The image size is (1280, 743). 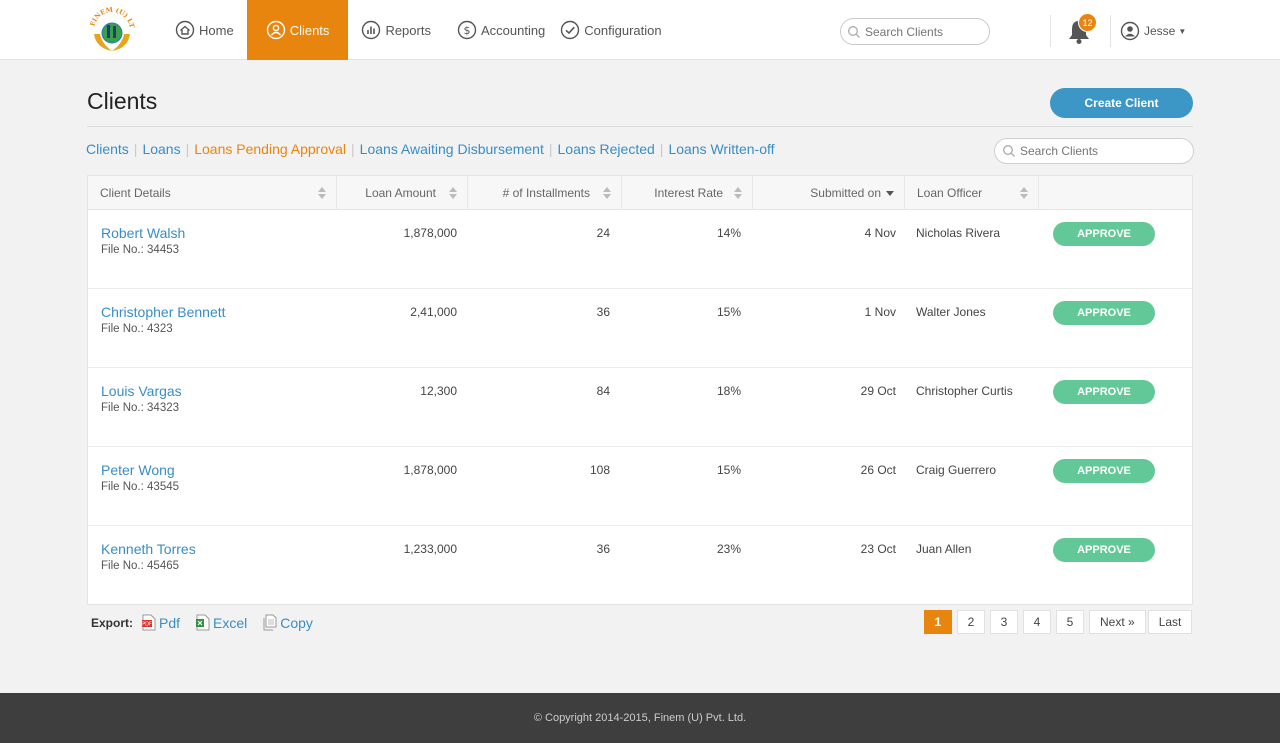 I want to click on page-5: 5, so click(x=1070, y=622).